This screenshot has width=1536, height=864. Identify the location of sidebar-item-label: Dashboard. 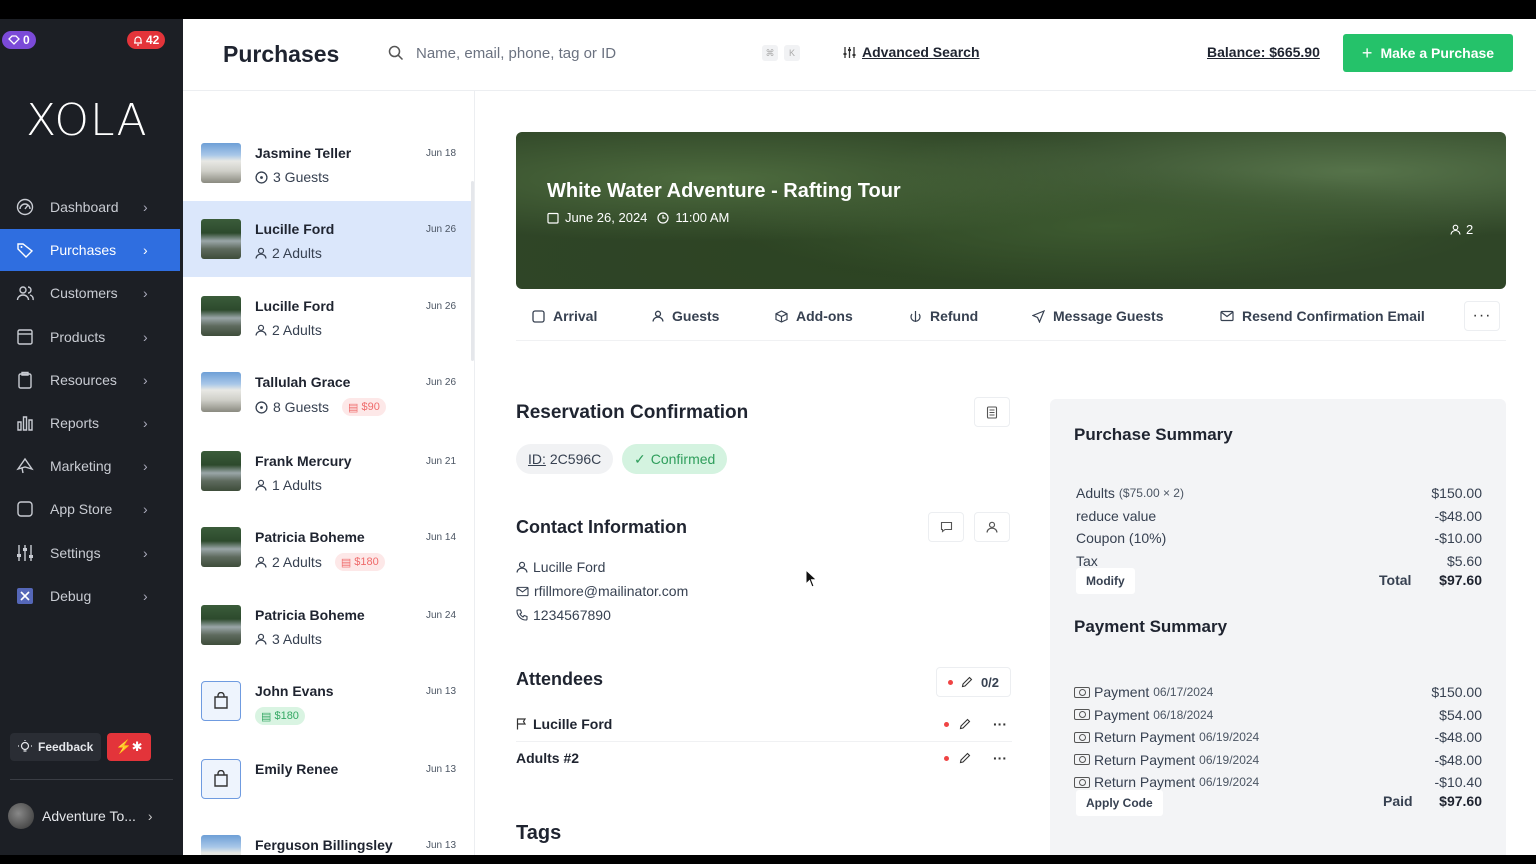
(84, 207).